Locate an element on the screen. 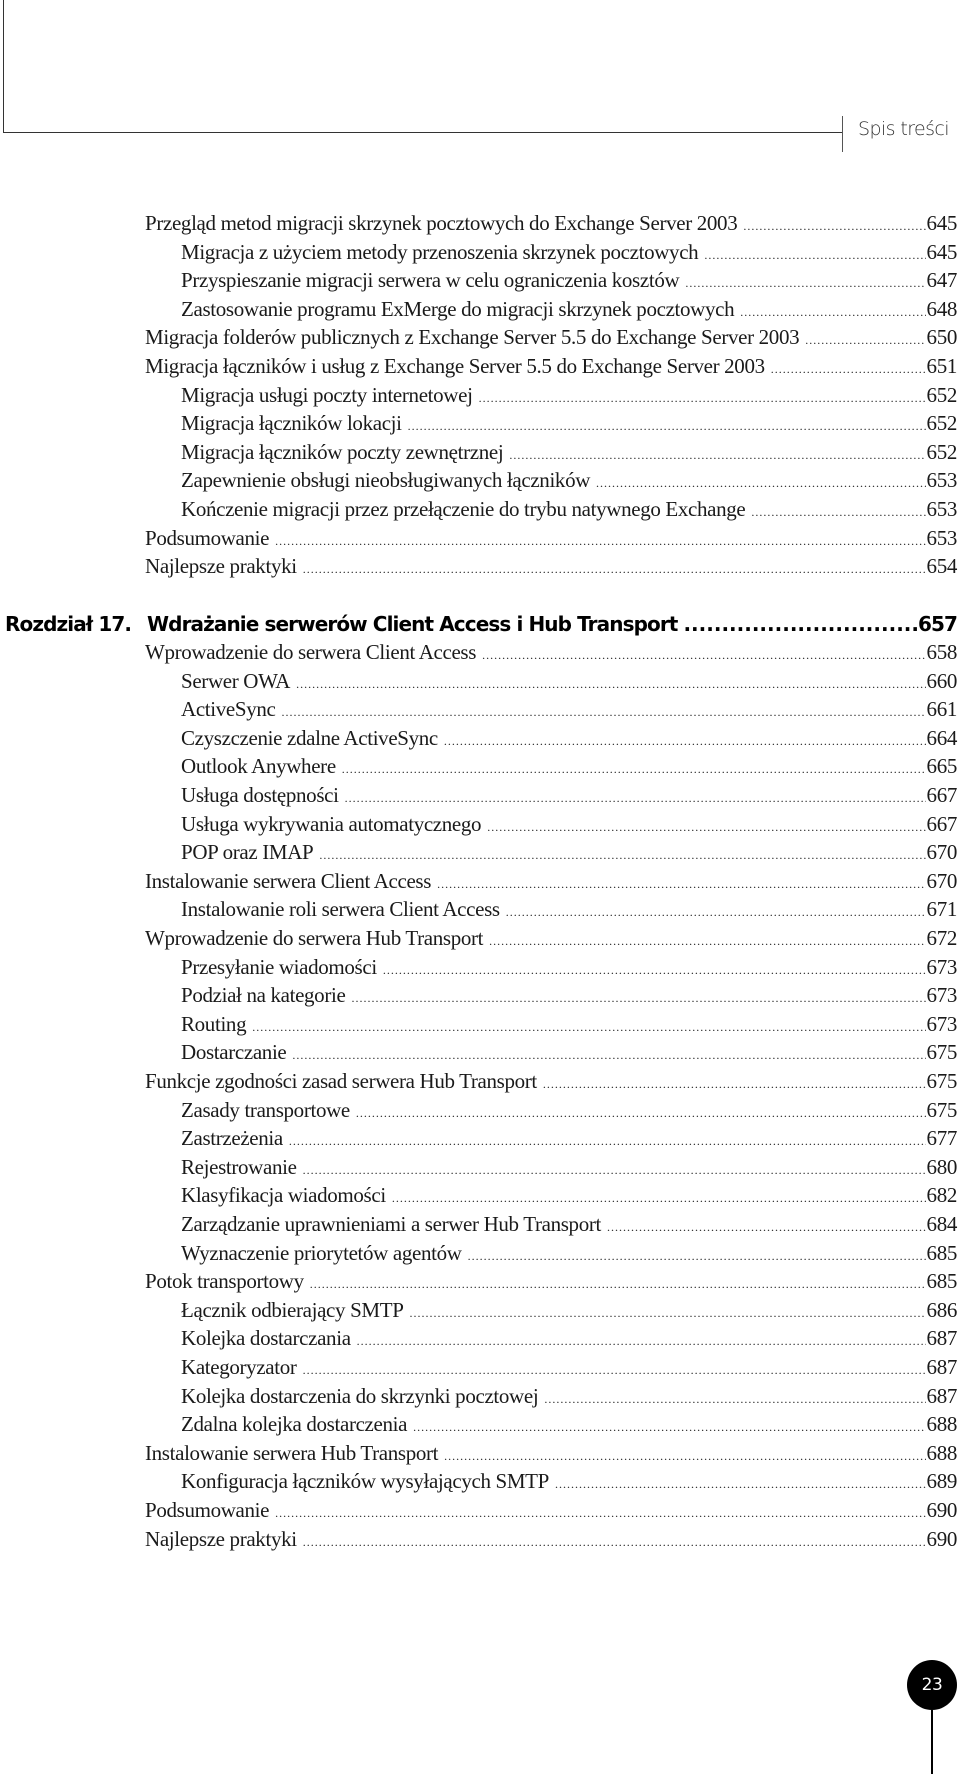 Image resolution: width=960 pixels, height=1774 pixels. toc-entry-title: Migracja usługi poczty internetowej is located at coordinates (327, 394).